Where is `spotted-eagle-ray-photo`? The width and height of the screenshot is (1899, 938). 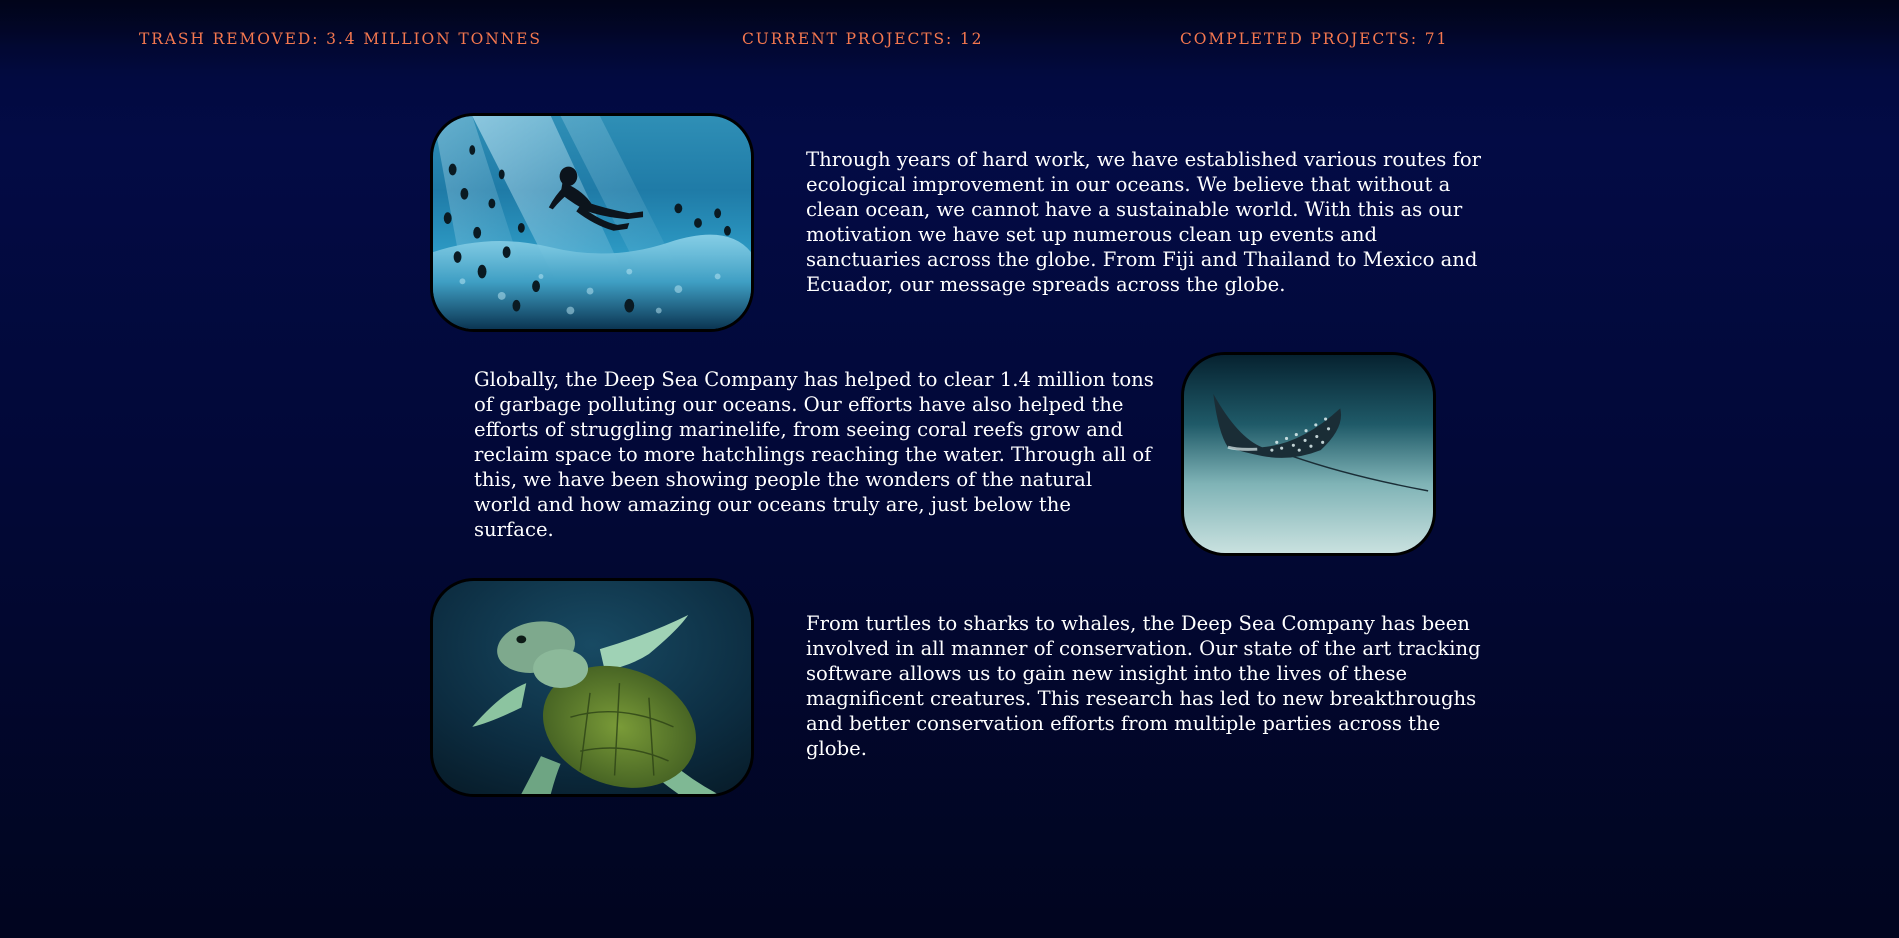
spotted-eagle-ray-photo is located at coordinates (1308, 454).